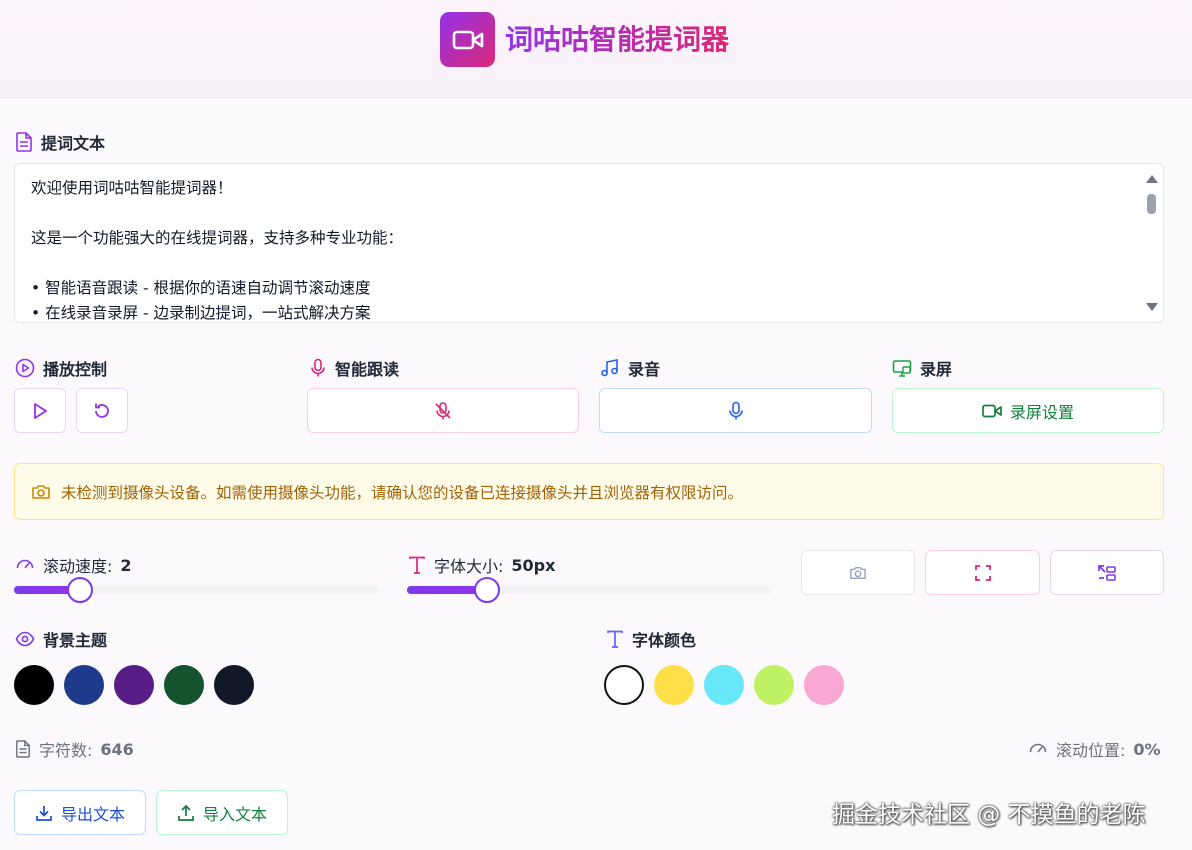 This screenshot has height=850, width=1192. I want to click on app-title: 词咕咕智能提词器, so click(617, 40).